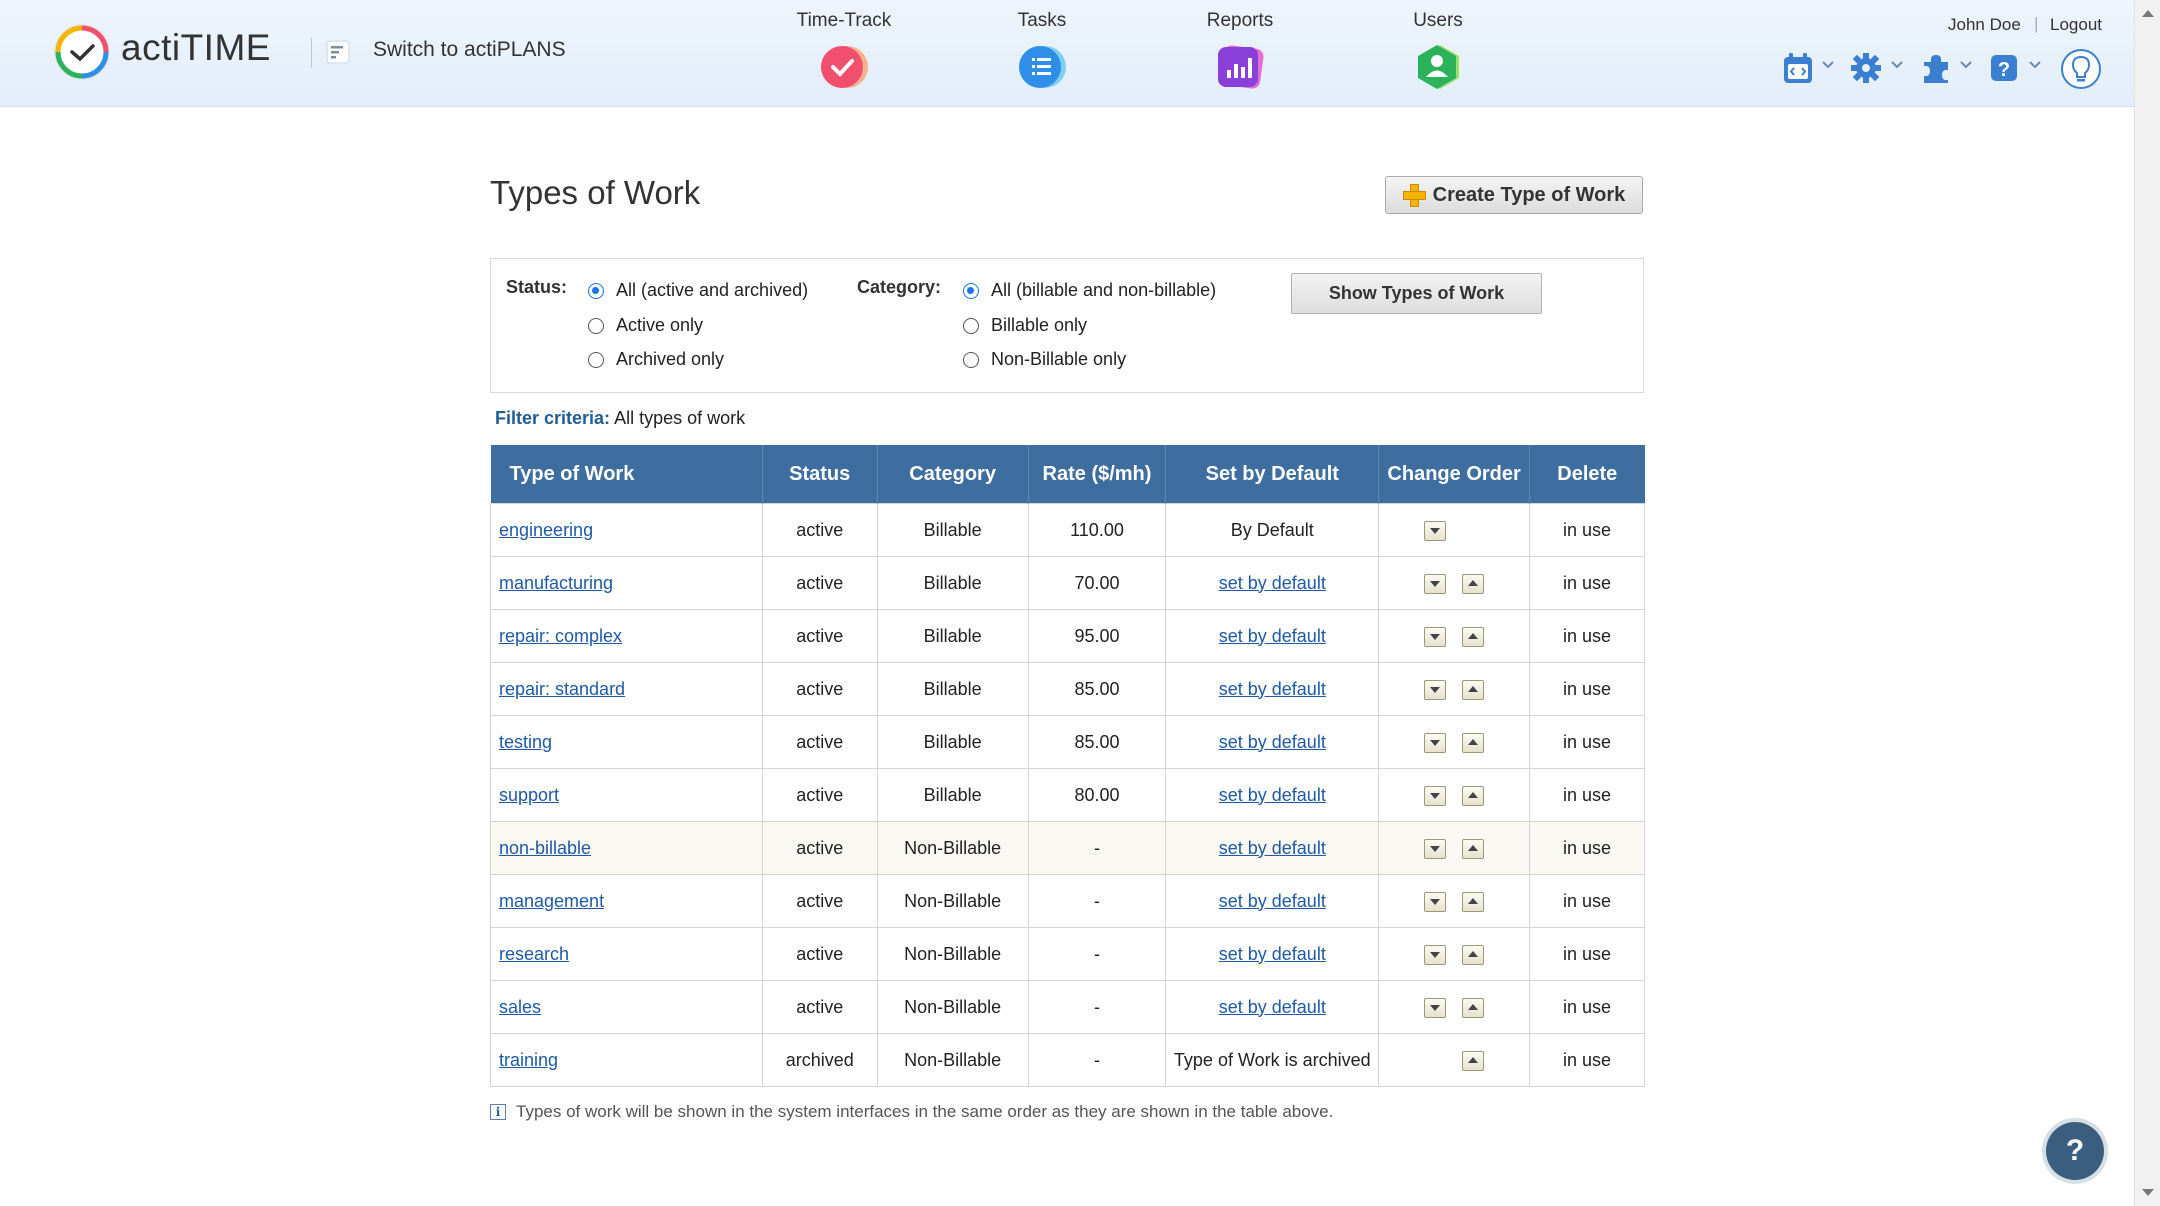  I want to click on nav-time-track-label: Time-Track, so click(844, 20).